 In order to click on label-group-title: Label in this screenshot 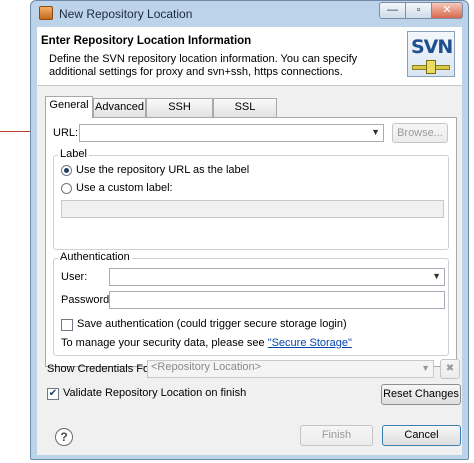, I will do `click(73, 154)`.